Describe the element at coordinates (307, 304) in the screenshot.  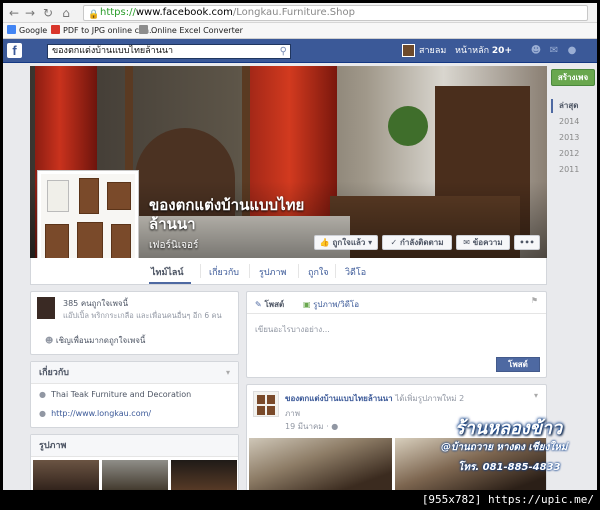
I see `camera-icon: ▣` at that location.